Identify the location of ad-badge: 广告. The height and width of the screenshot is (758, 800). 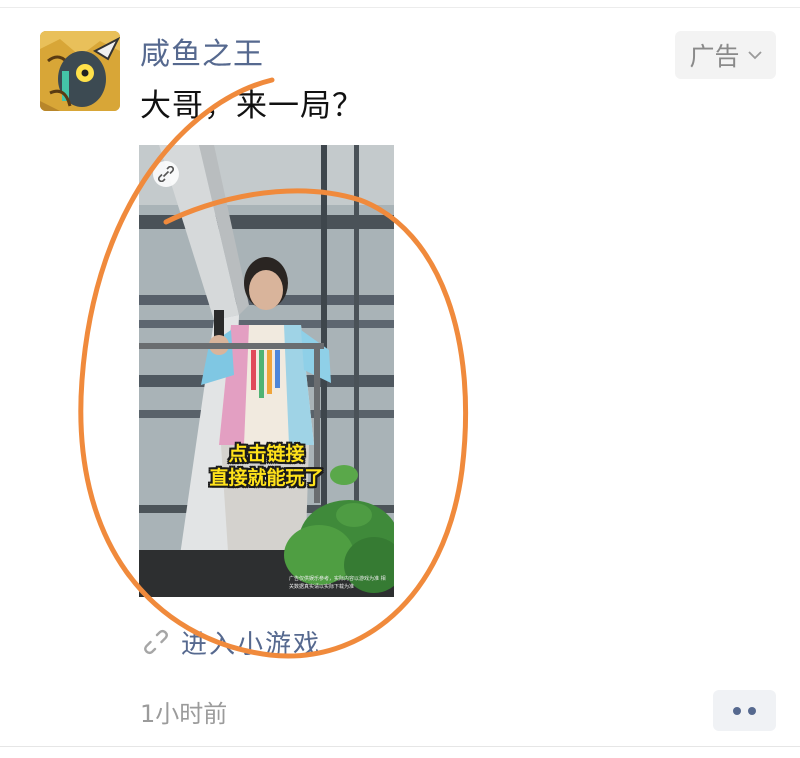
(725, 55).